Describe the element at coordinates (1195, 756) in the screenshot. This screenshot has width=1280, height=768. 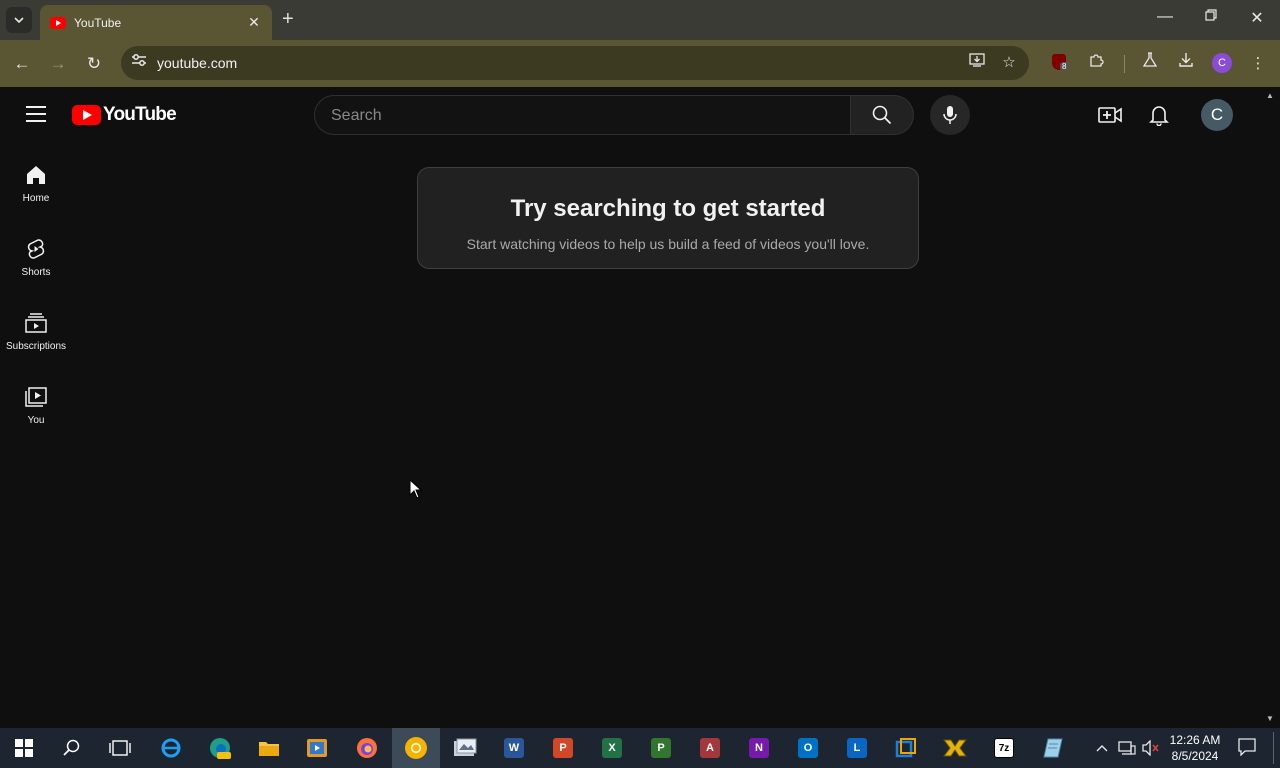
I see `clock-date: 8/5/2024` at that location.